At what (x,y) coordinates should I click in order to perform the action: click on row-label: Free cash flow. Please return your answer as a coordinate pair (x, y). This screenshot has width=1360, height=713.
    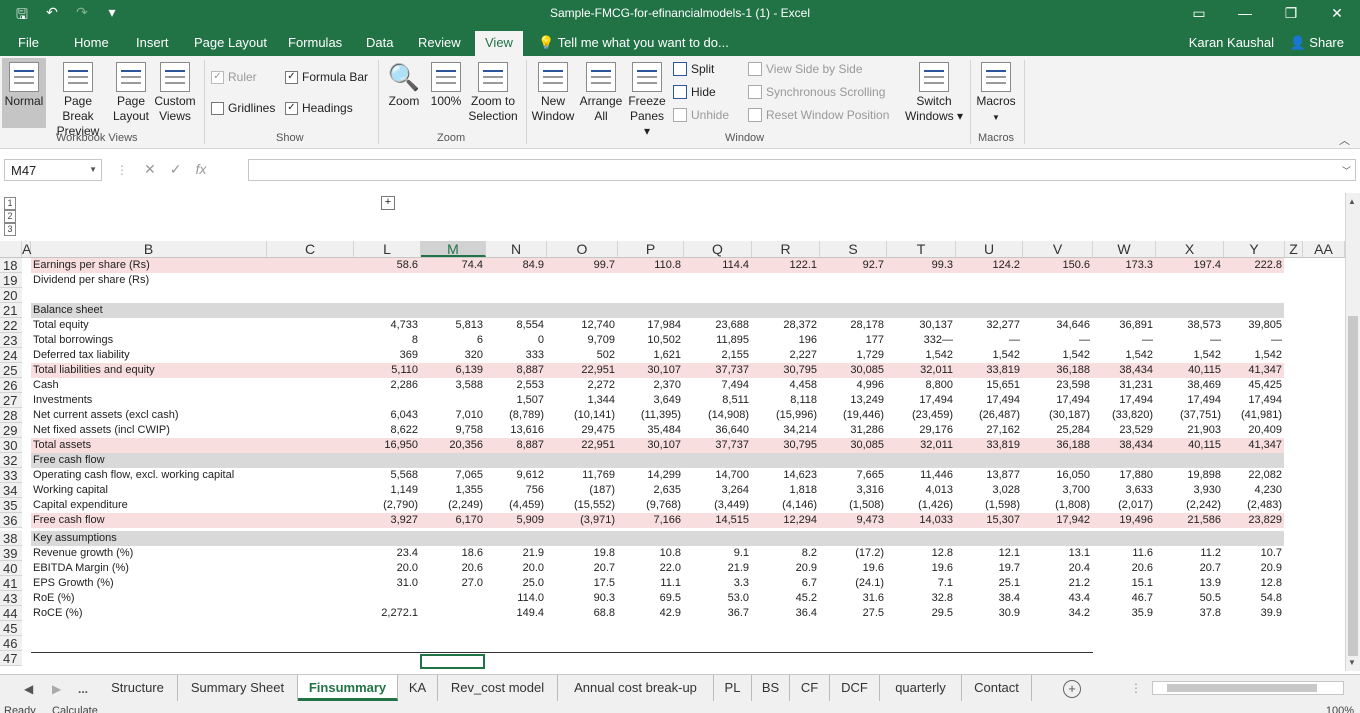
    Looking at the image, I should click on (149, 520).